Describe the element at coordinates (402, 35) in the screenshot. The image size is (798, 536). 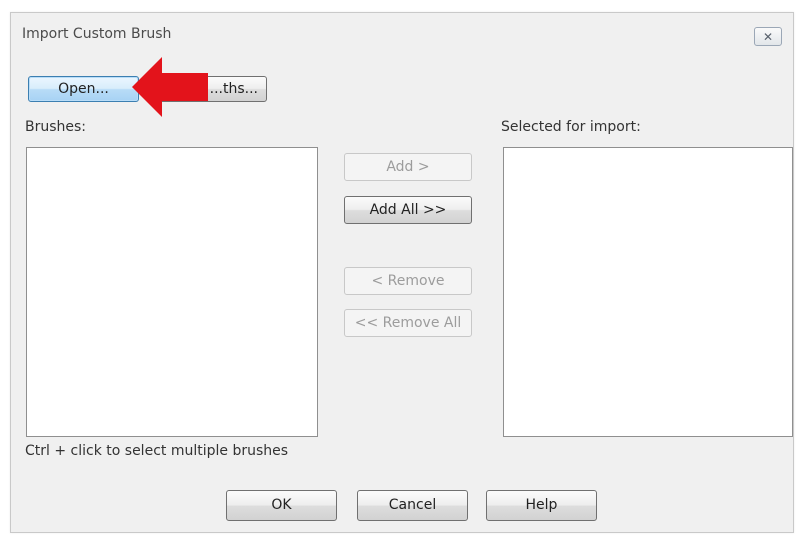
I see `dialog-titlebar: Import Custom Brush ✕` at that location.